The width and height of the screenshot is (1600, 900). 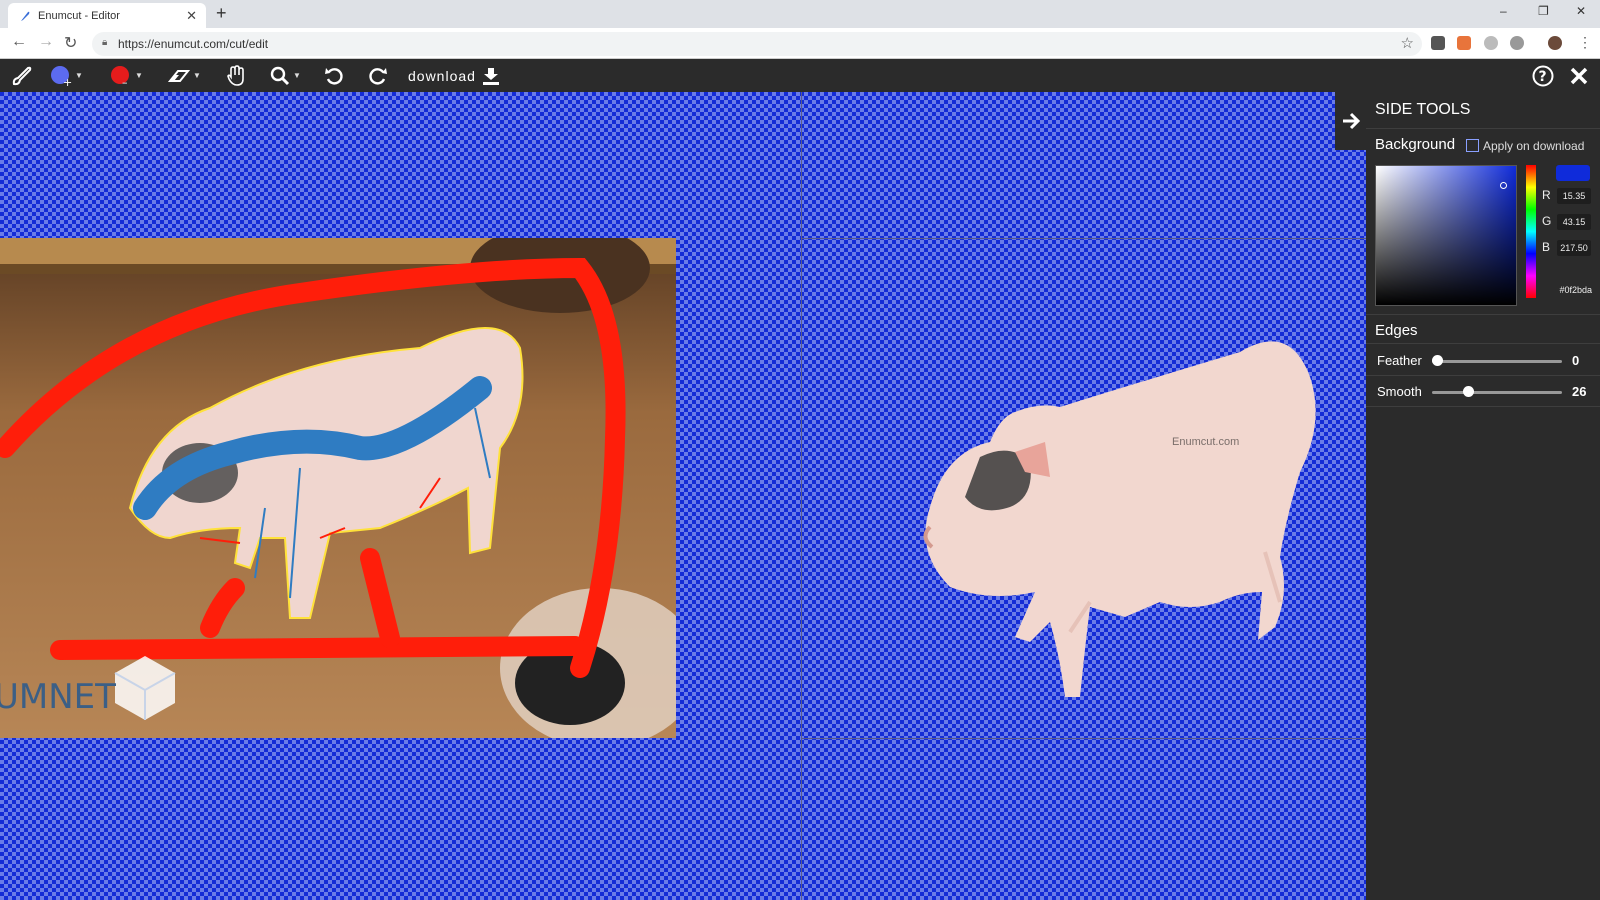 I want to click on bookmark-star-icon: ☆, so click(x=1407, y=43).